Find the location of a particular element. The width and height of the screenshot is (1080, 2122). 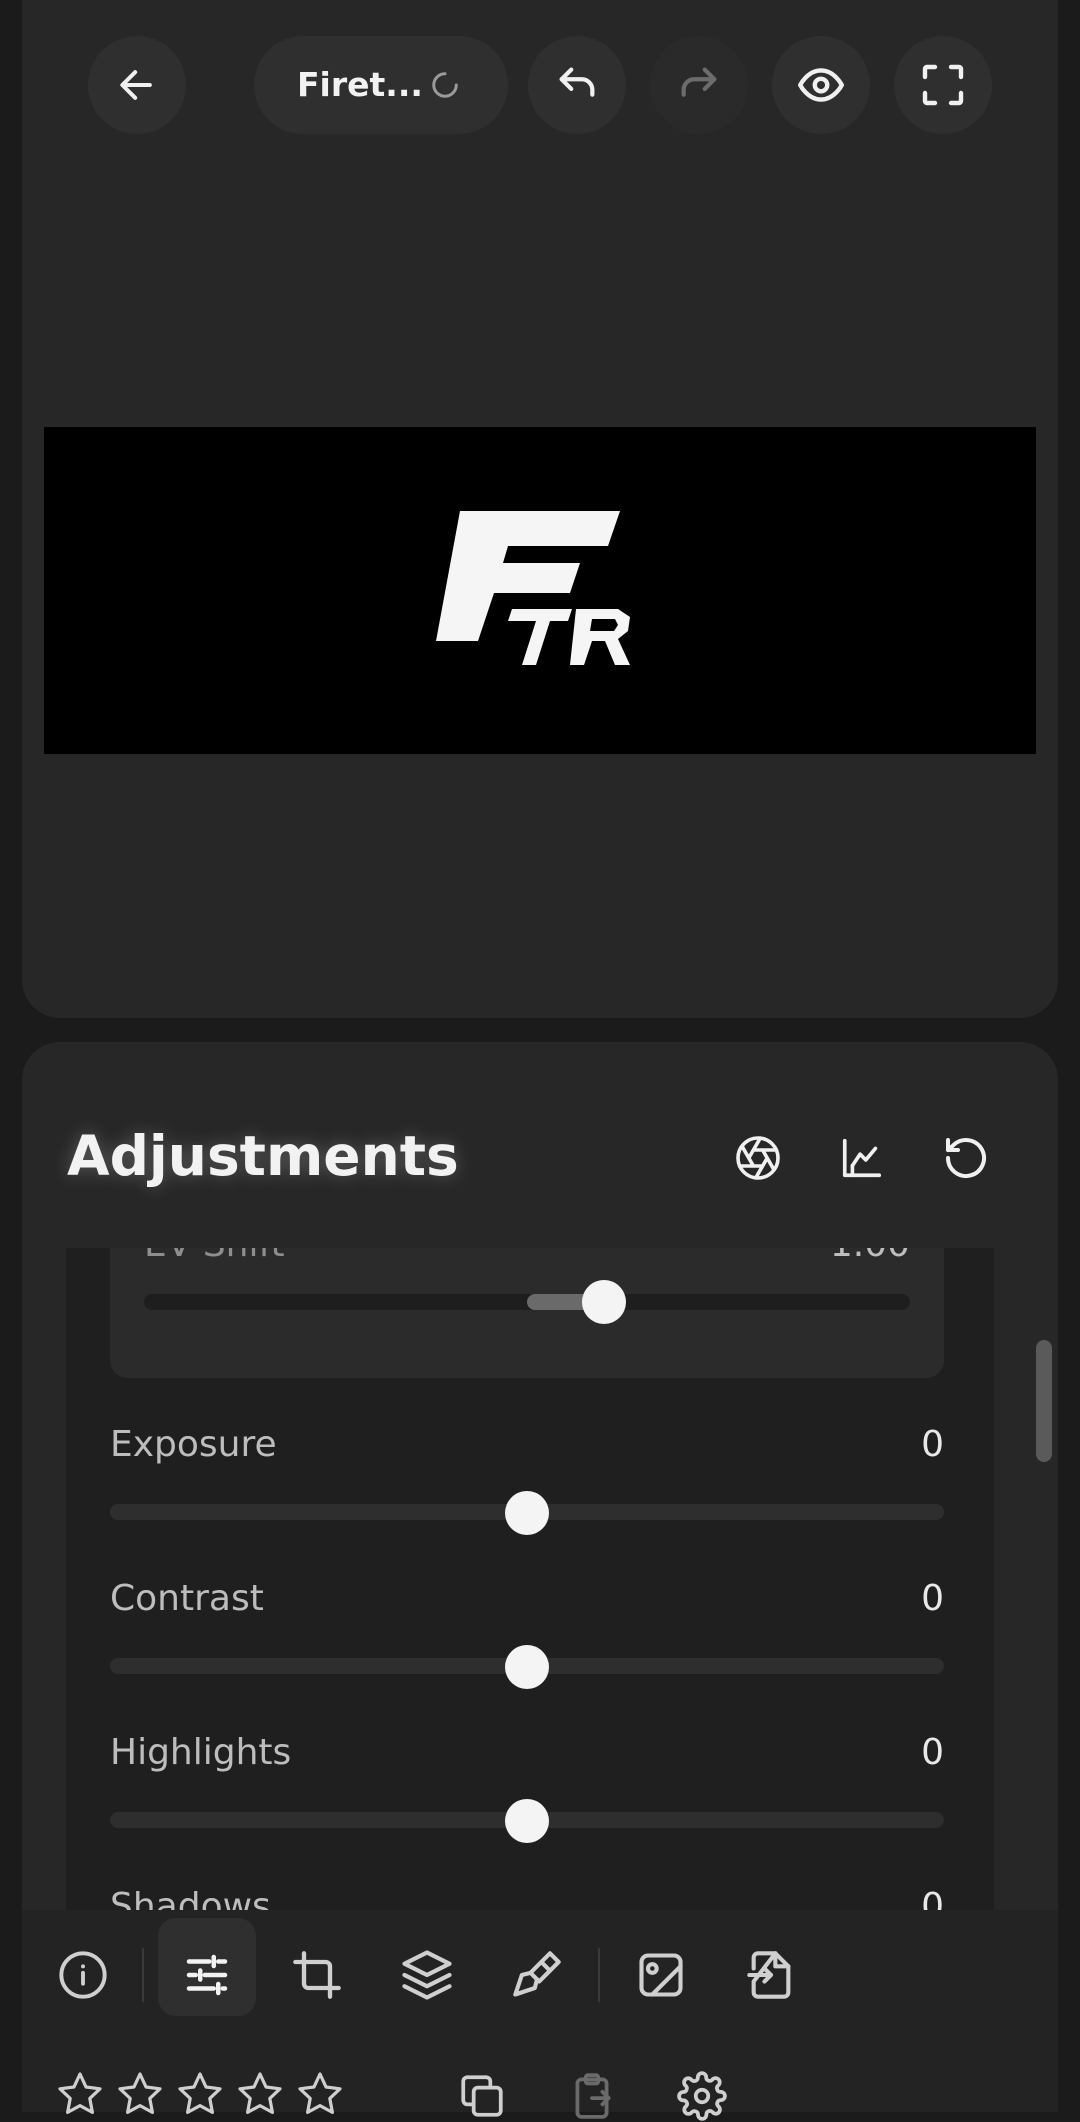

settings-button is located at coordinates (702, 2096).